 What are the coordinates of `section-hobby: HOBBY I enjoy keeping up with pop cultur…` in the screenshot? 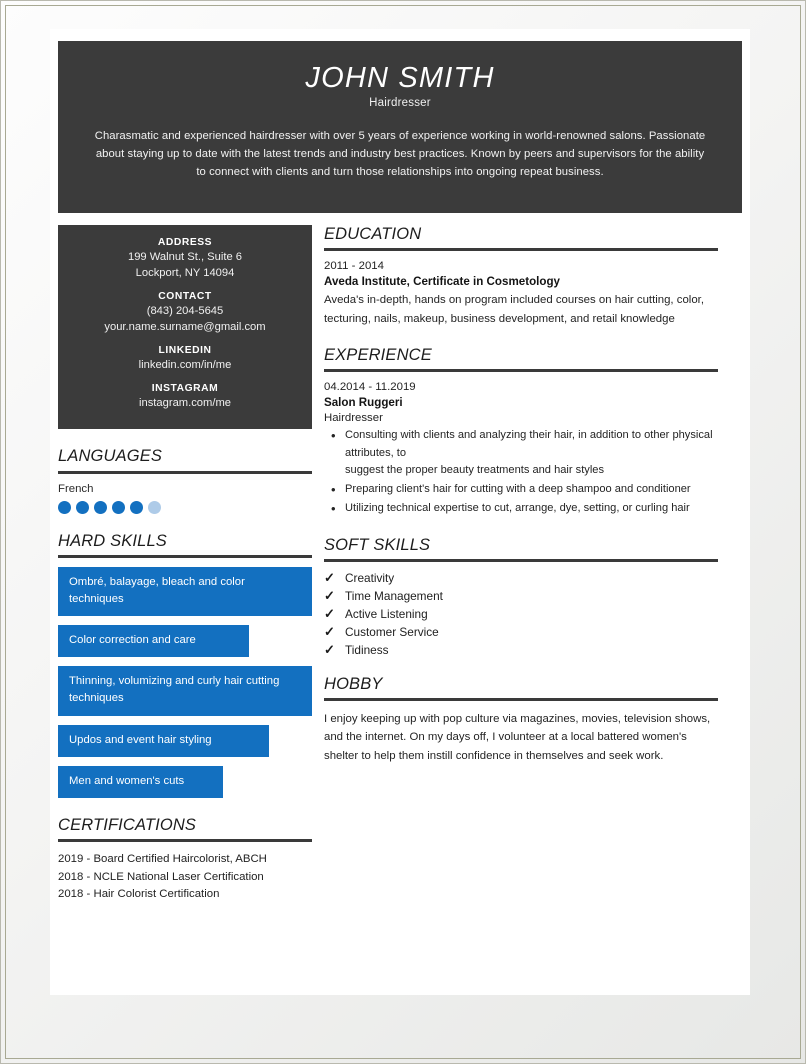 It's located at (521, 720).